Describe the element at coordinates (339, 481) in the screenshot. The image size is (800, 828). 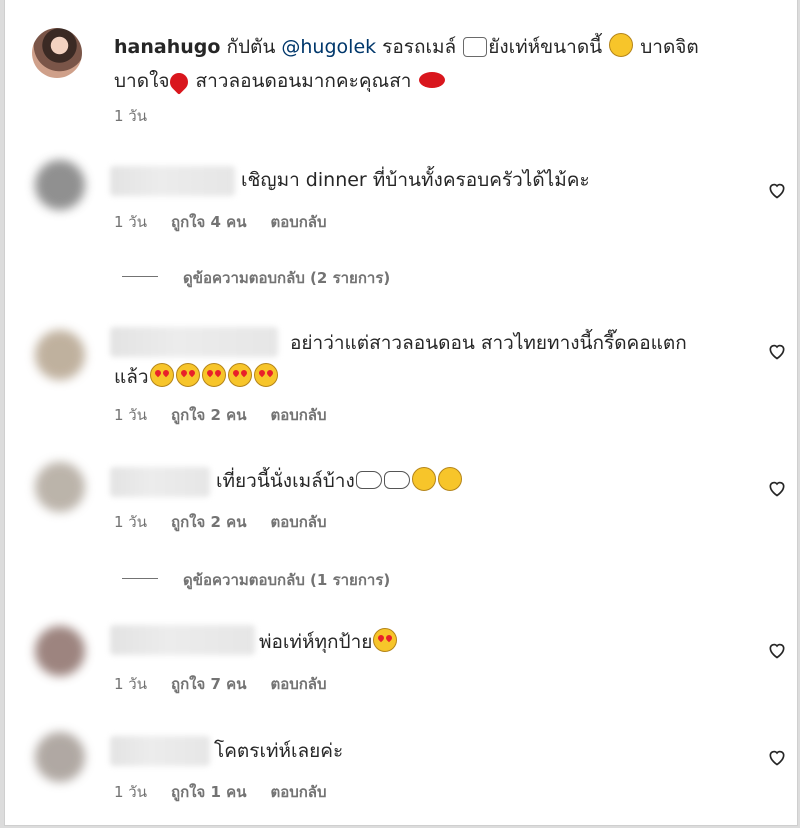
I see `comment-text: เที่ยวนี้นั่งเมล์บ้าง` at that location.